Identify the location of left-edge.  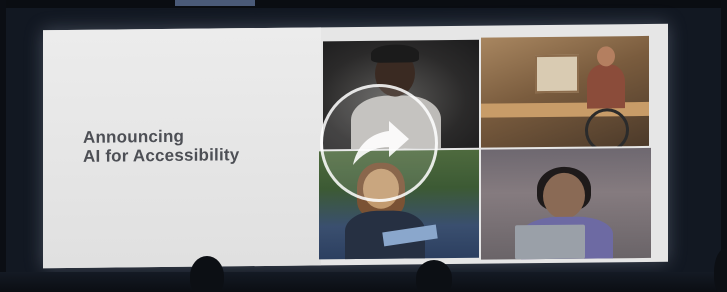
(3, 146).